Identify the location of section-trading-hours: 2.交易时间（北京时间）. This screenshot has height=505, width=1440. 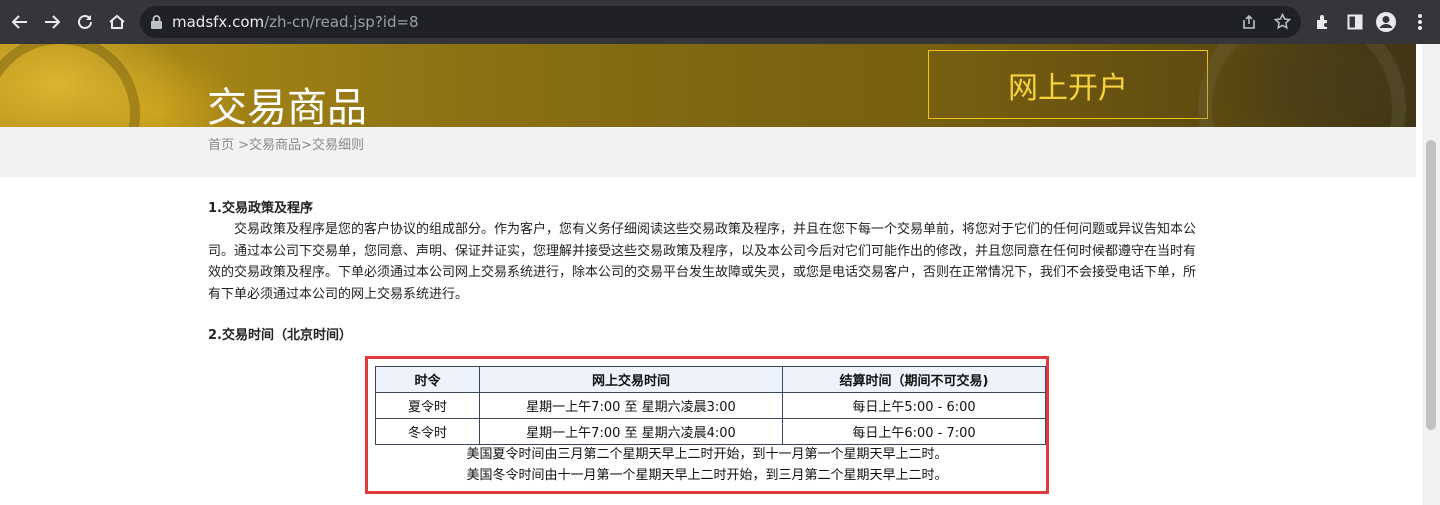
(280, 336).